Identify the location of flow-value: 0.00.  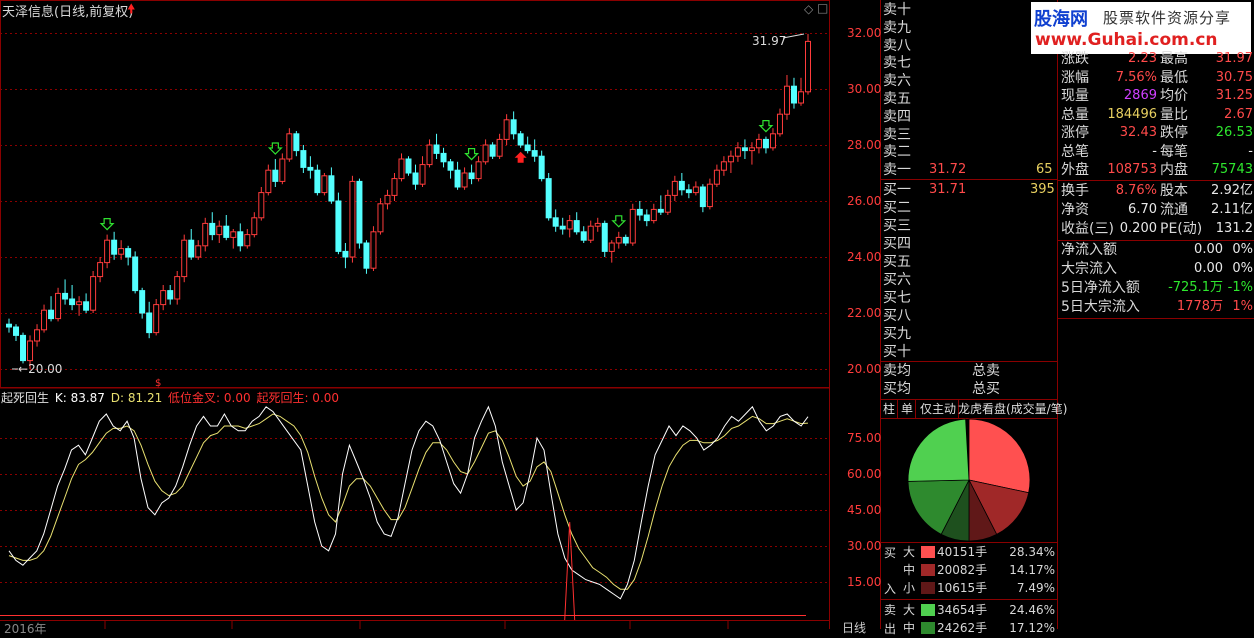
(1208, 268).